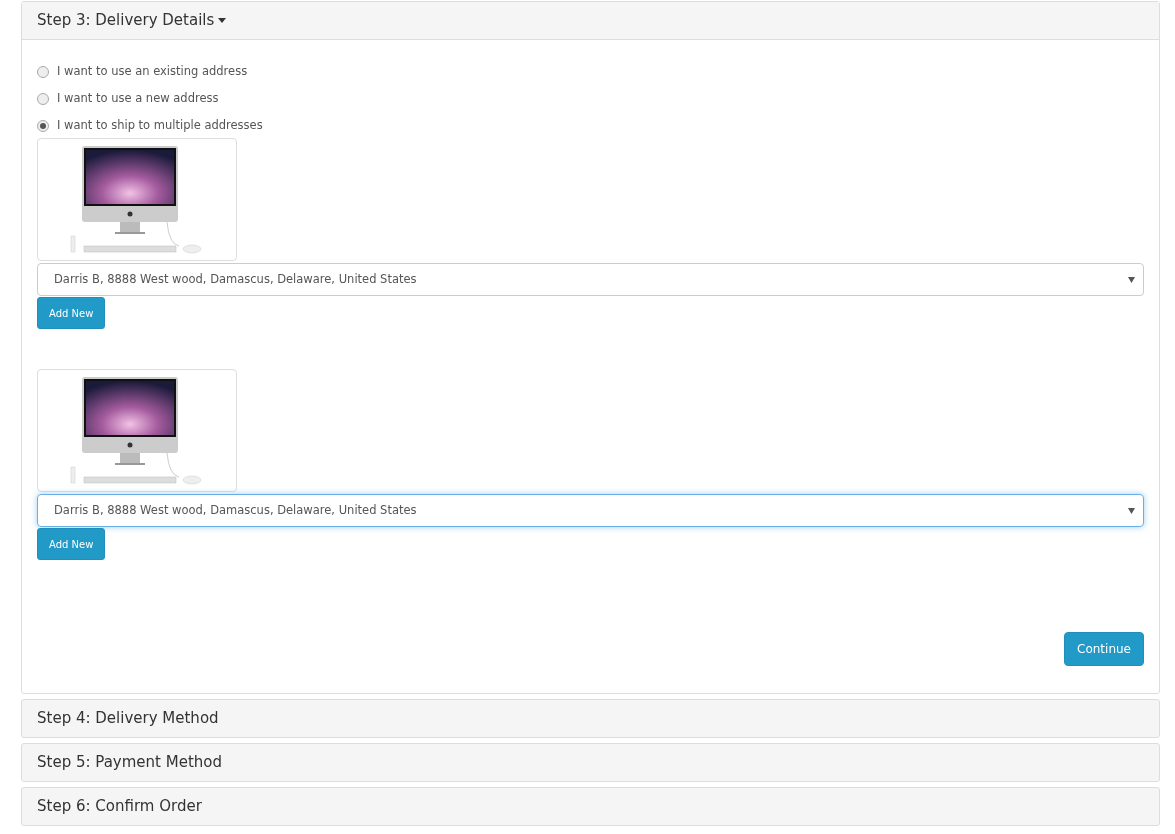  I want to click on panel-header: Step 5: Payment Method, so click(590, 762).